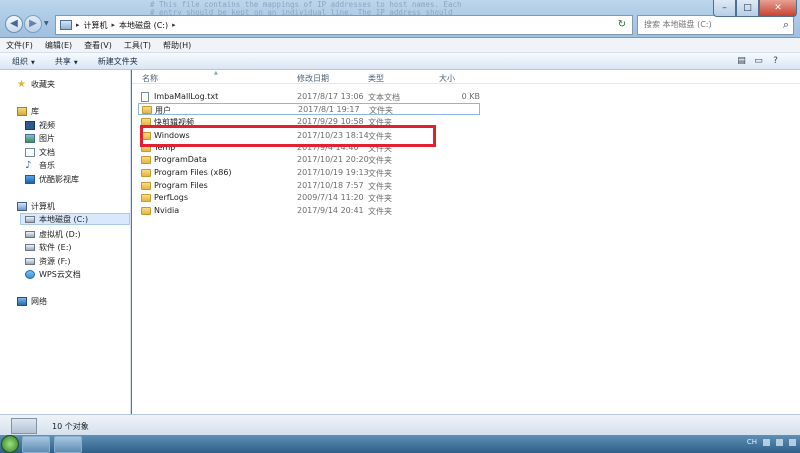 The image size is (800, 453). What do you see at coordinates (216, 73) in the screenshot?
I see `sort-arrow-icon: ▲` at bounding box center [216, 73].